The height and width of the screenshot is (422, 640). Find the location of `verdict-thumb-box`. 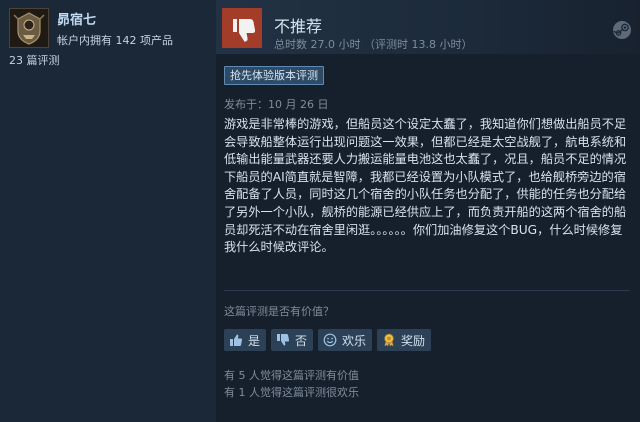

verdict-thumb-box is located at coordinates (242, 28).